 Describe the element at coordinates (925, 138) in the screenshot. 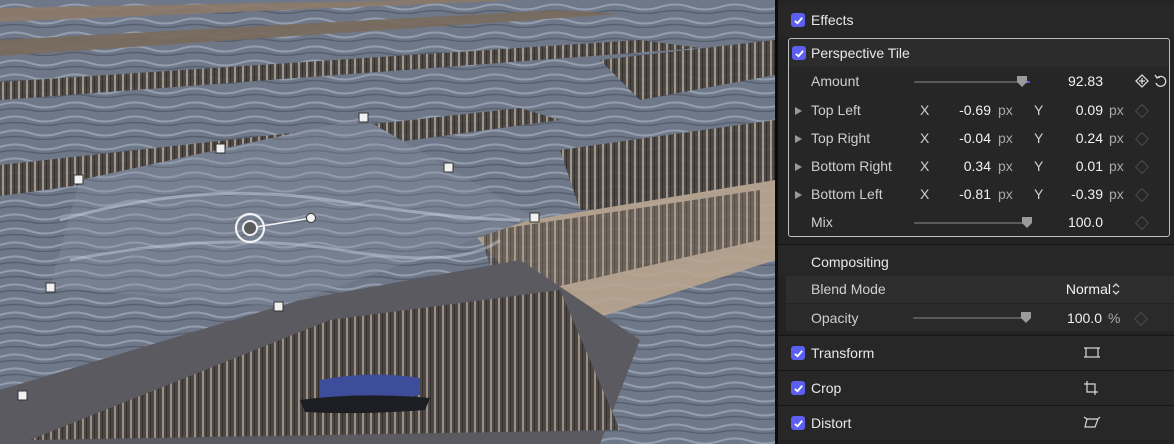

I see `top-right-x-axis: X` at that location.